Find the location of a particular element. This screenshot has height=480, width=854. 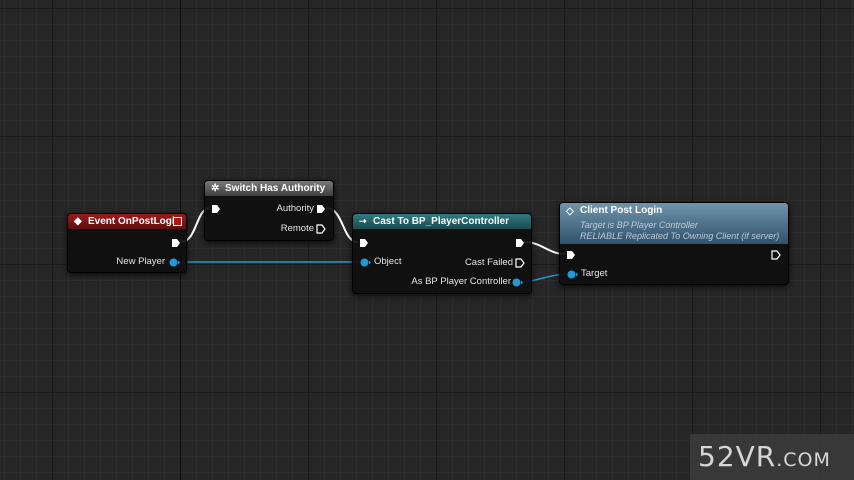

remote-exec-out-pin is located at coordinates (321, 229).